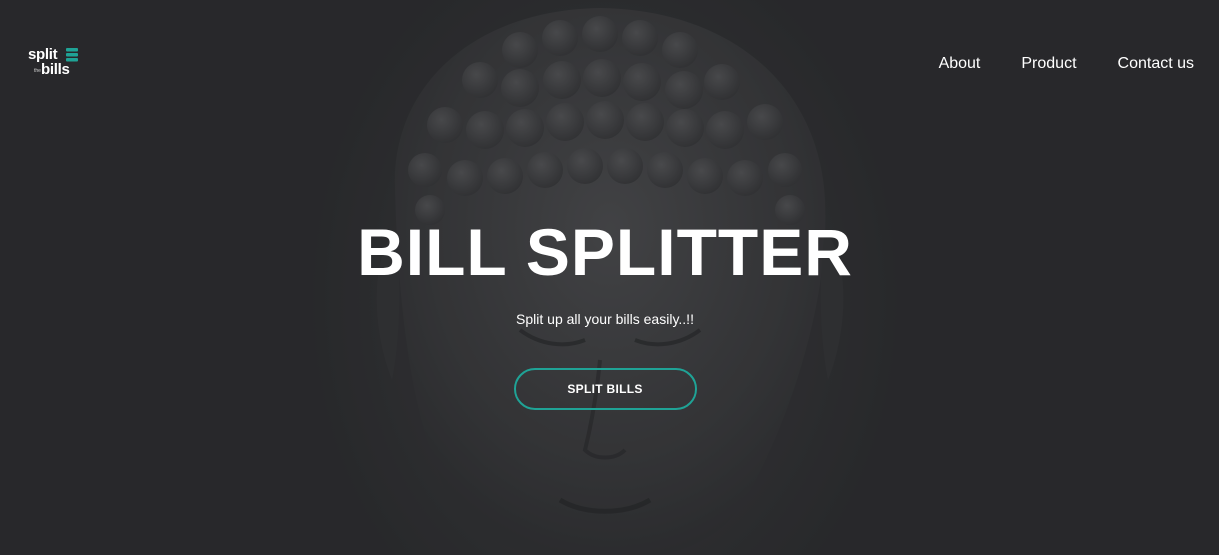 This screenshot has height=555, width=1219. I want to click on nav-links: About Product Contact us, so click(1046, 64).